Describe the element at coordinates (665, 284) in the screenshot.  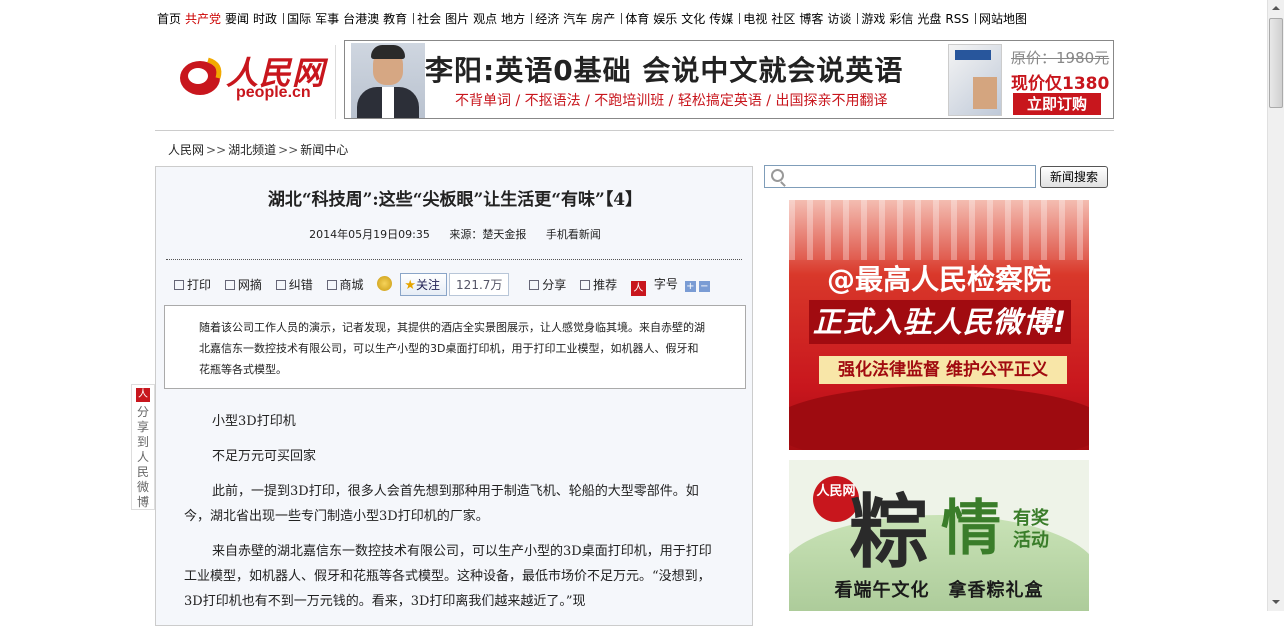
I see `font-size-label: 字号` at that location.